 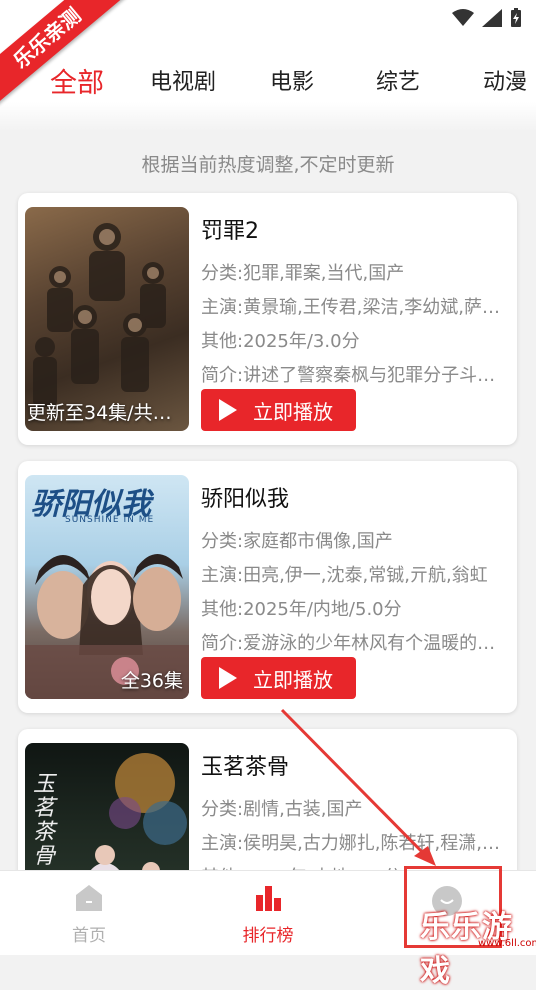 What do you see at coordinates (89, 914) in the screenshot?
I see `nav-home: 首页` at bounding box center [89, 914].